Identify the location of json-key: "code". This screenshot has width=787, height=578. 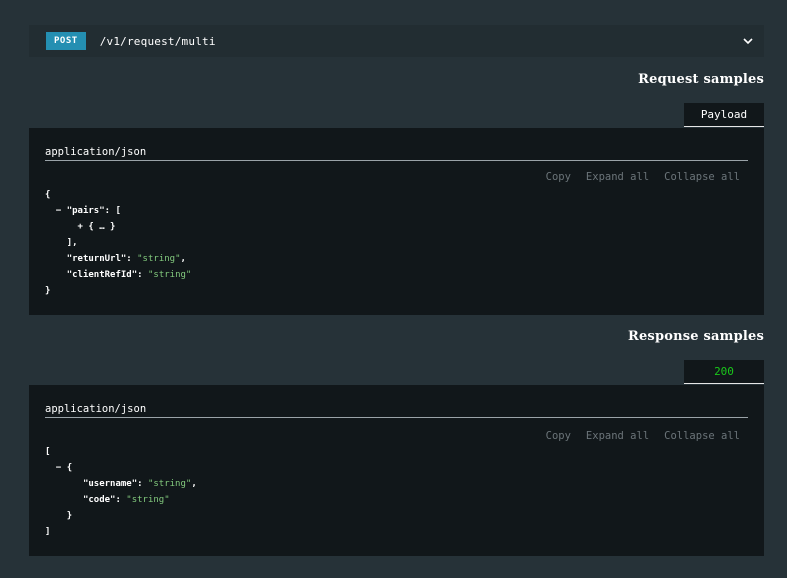
(99, 500).